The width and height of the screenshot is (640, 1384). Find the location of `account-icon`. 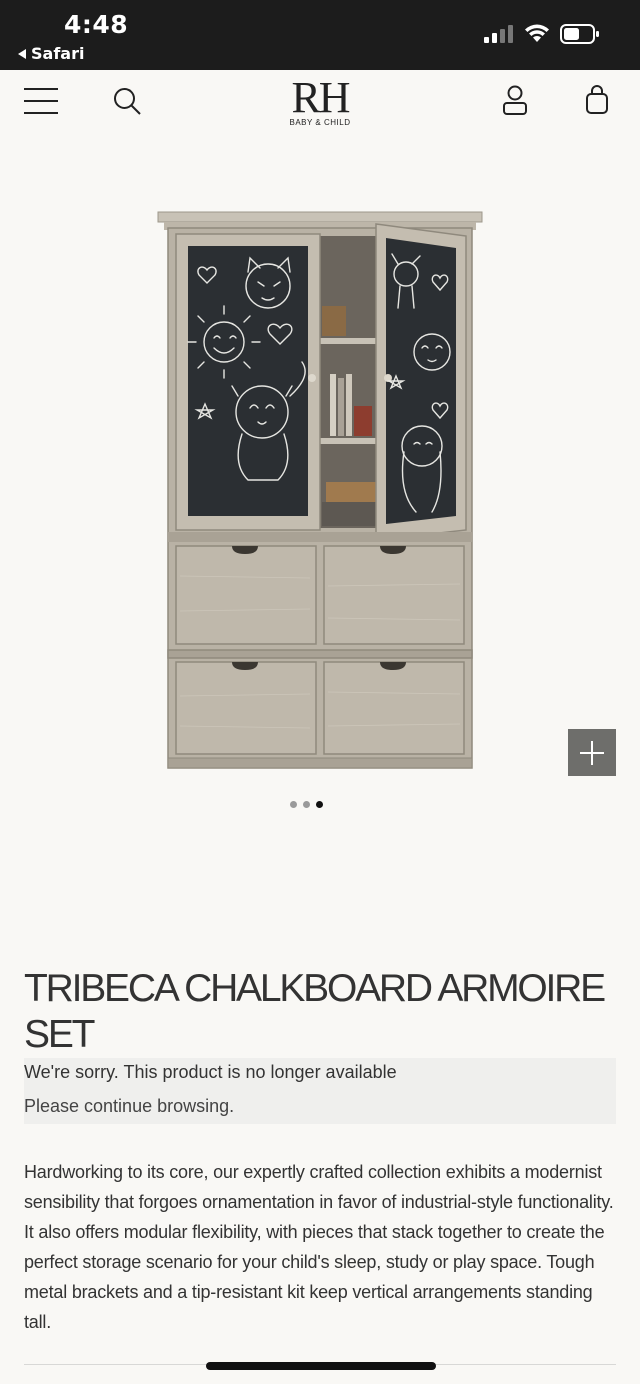

account-icon is located at coordinates (515, 100).